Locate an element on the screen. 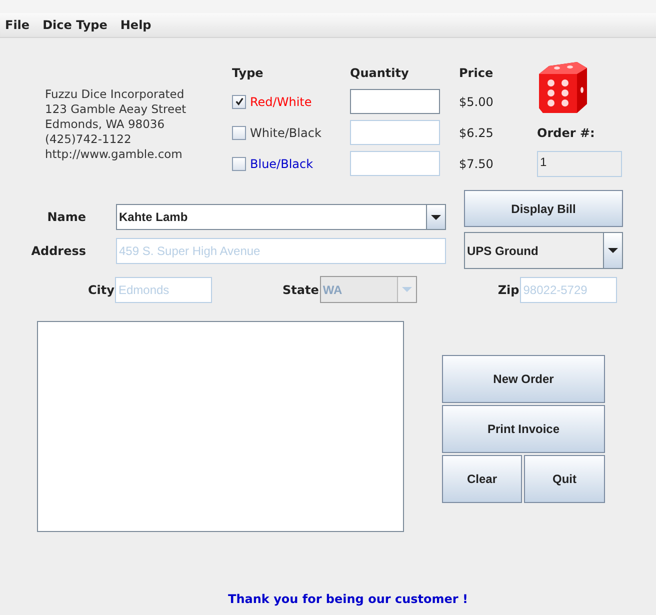 This screenshot has height=615, width=656. column-header: Quantity is located at coordinates (380, 73).